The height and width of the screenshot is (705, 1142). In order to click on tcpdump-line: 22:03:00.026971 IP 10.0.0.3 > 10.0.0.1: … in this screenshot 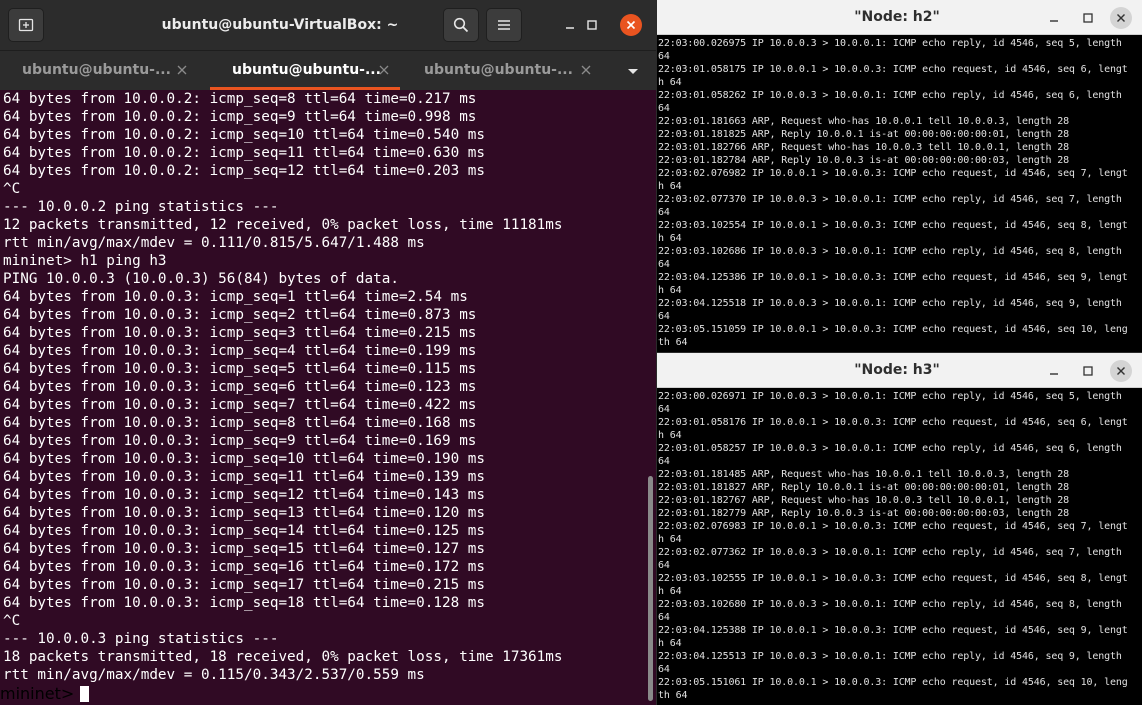, I will do `click(890, 396)`.